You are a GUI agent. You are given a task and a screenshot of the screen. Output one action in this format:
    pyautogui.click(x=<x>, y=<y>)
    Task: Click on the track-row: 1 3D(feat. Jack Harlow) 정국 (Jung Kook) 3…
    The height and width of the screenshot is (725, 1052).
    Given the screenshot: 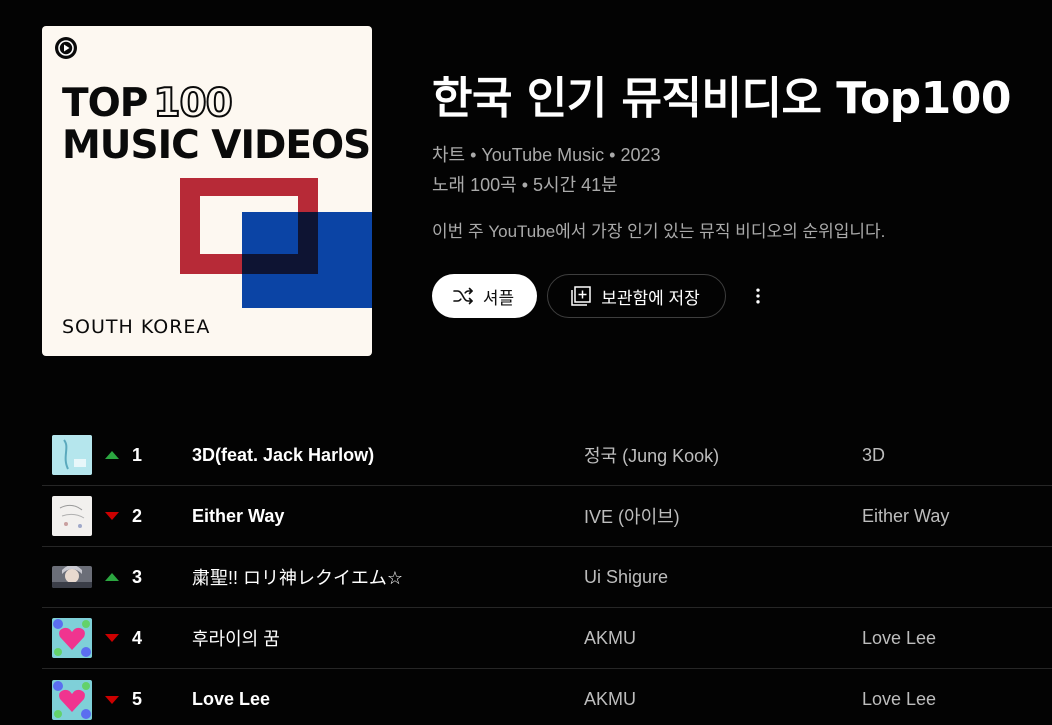 What is the action you would take?
    pyautogui.click(x=547, y=455)
    